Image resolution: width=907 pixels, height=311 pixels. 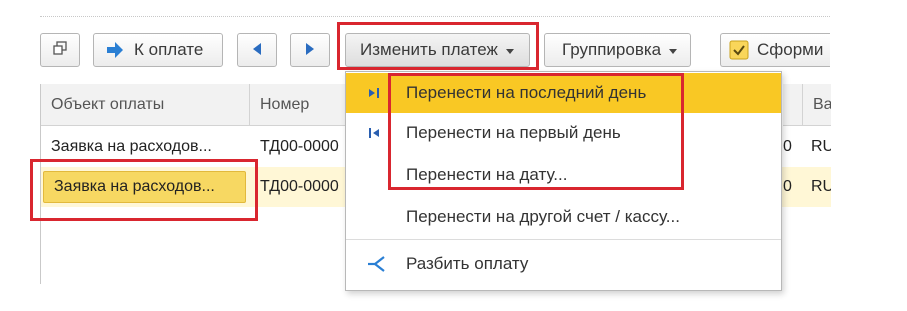 I want to click on generate-button: Сформи, so click(x=775, y=50).